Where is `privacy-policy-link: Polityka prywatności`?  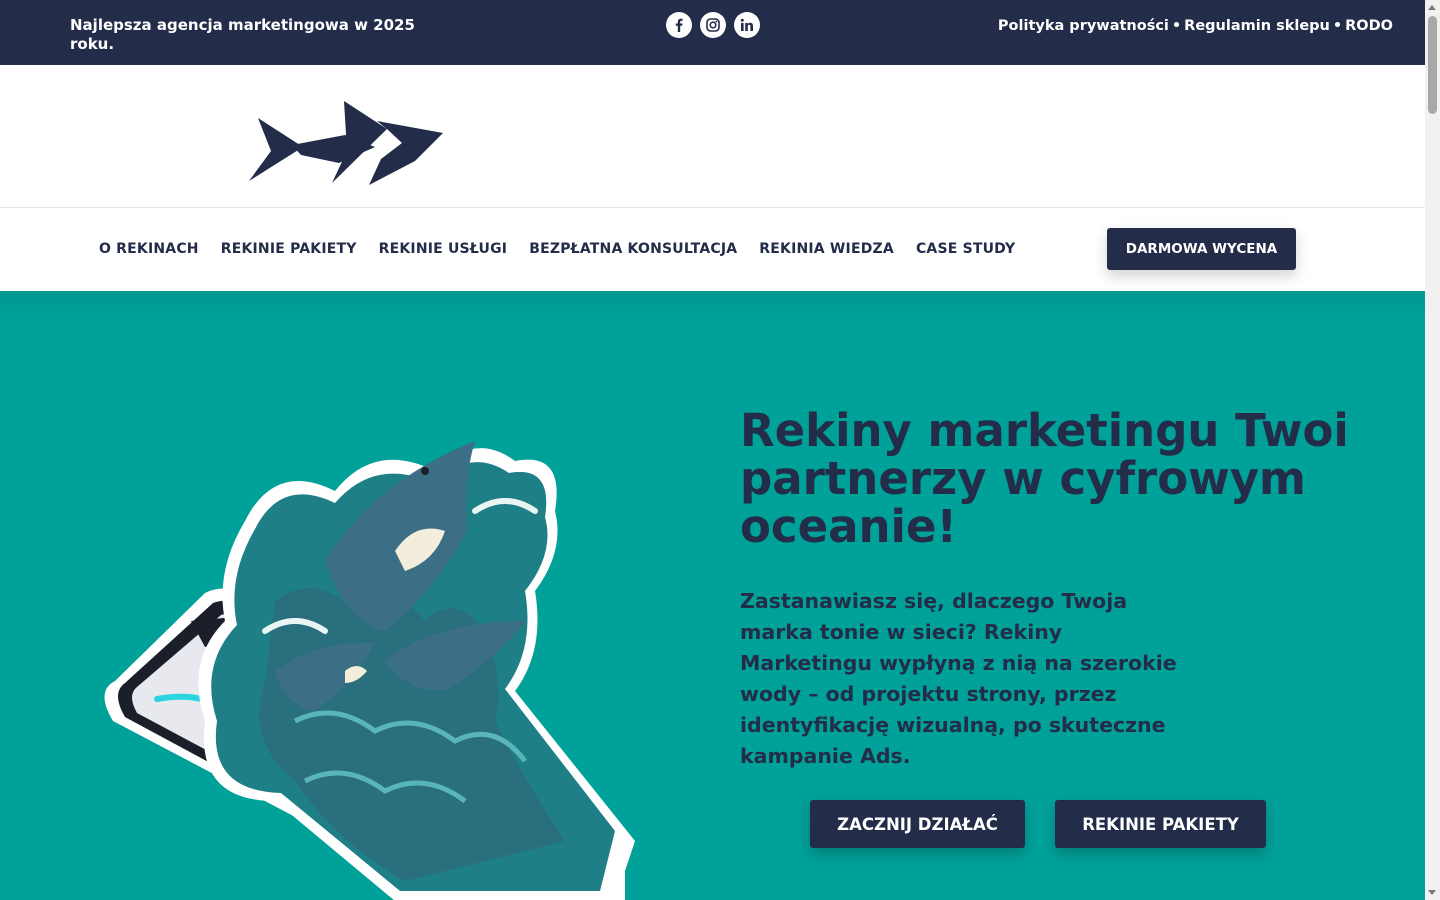
privacy-policy-link: Polityka prywatności is located at coordinates (1083, 26).